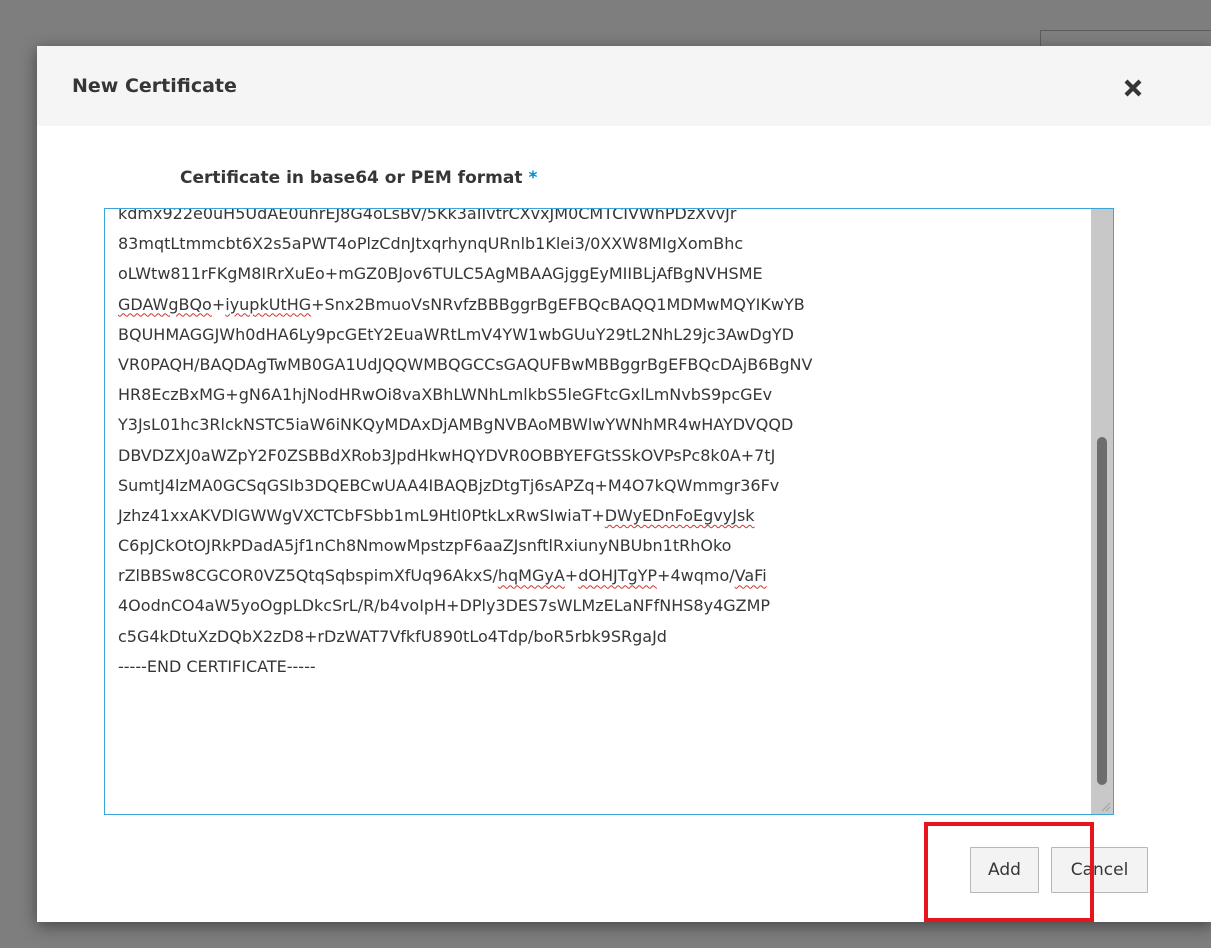  What do you see at coordinates (533, 178) in the screenshot?
I see `required-marker: *` at bounding box center [533, 178].